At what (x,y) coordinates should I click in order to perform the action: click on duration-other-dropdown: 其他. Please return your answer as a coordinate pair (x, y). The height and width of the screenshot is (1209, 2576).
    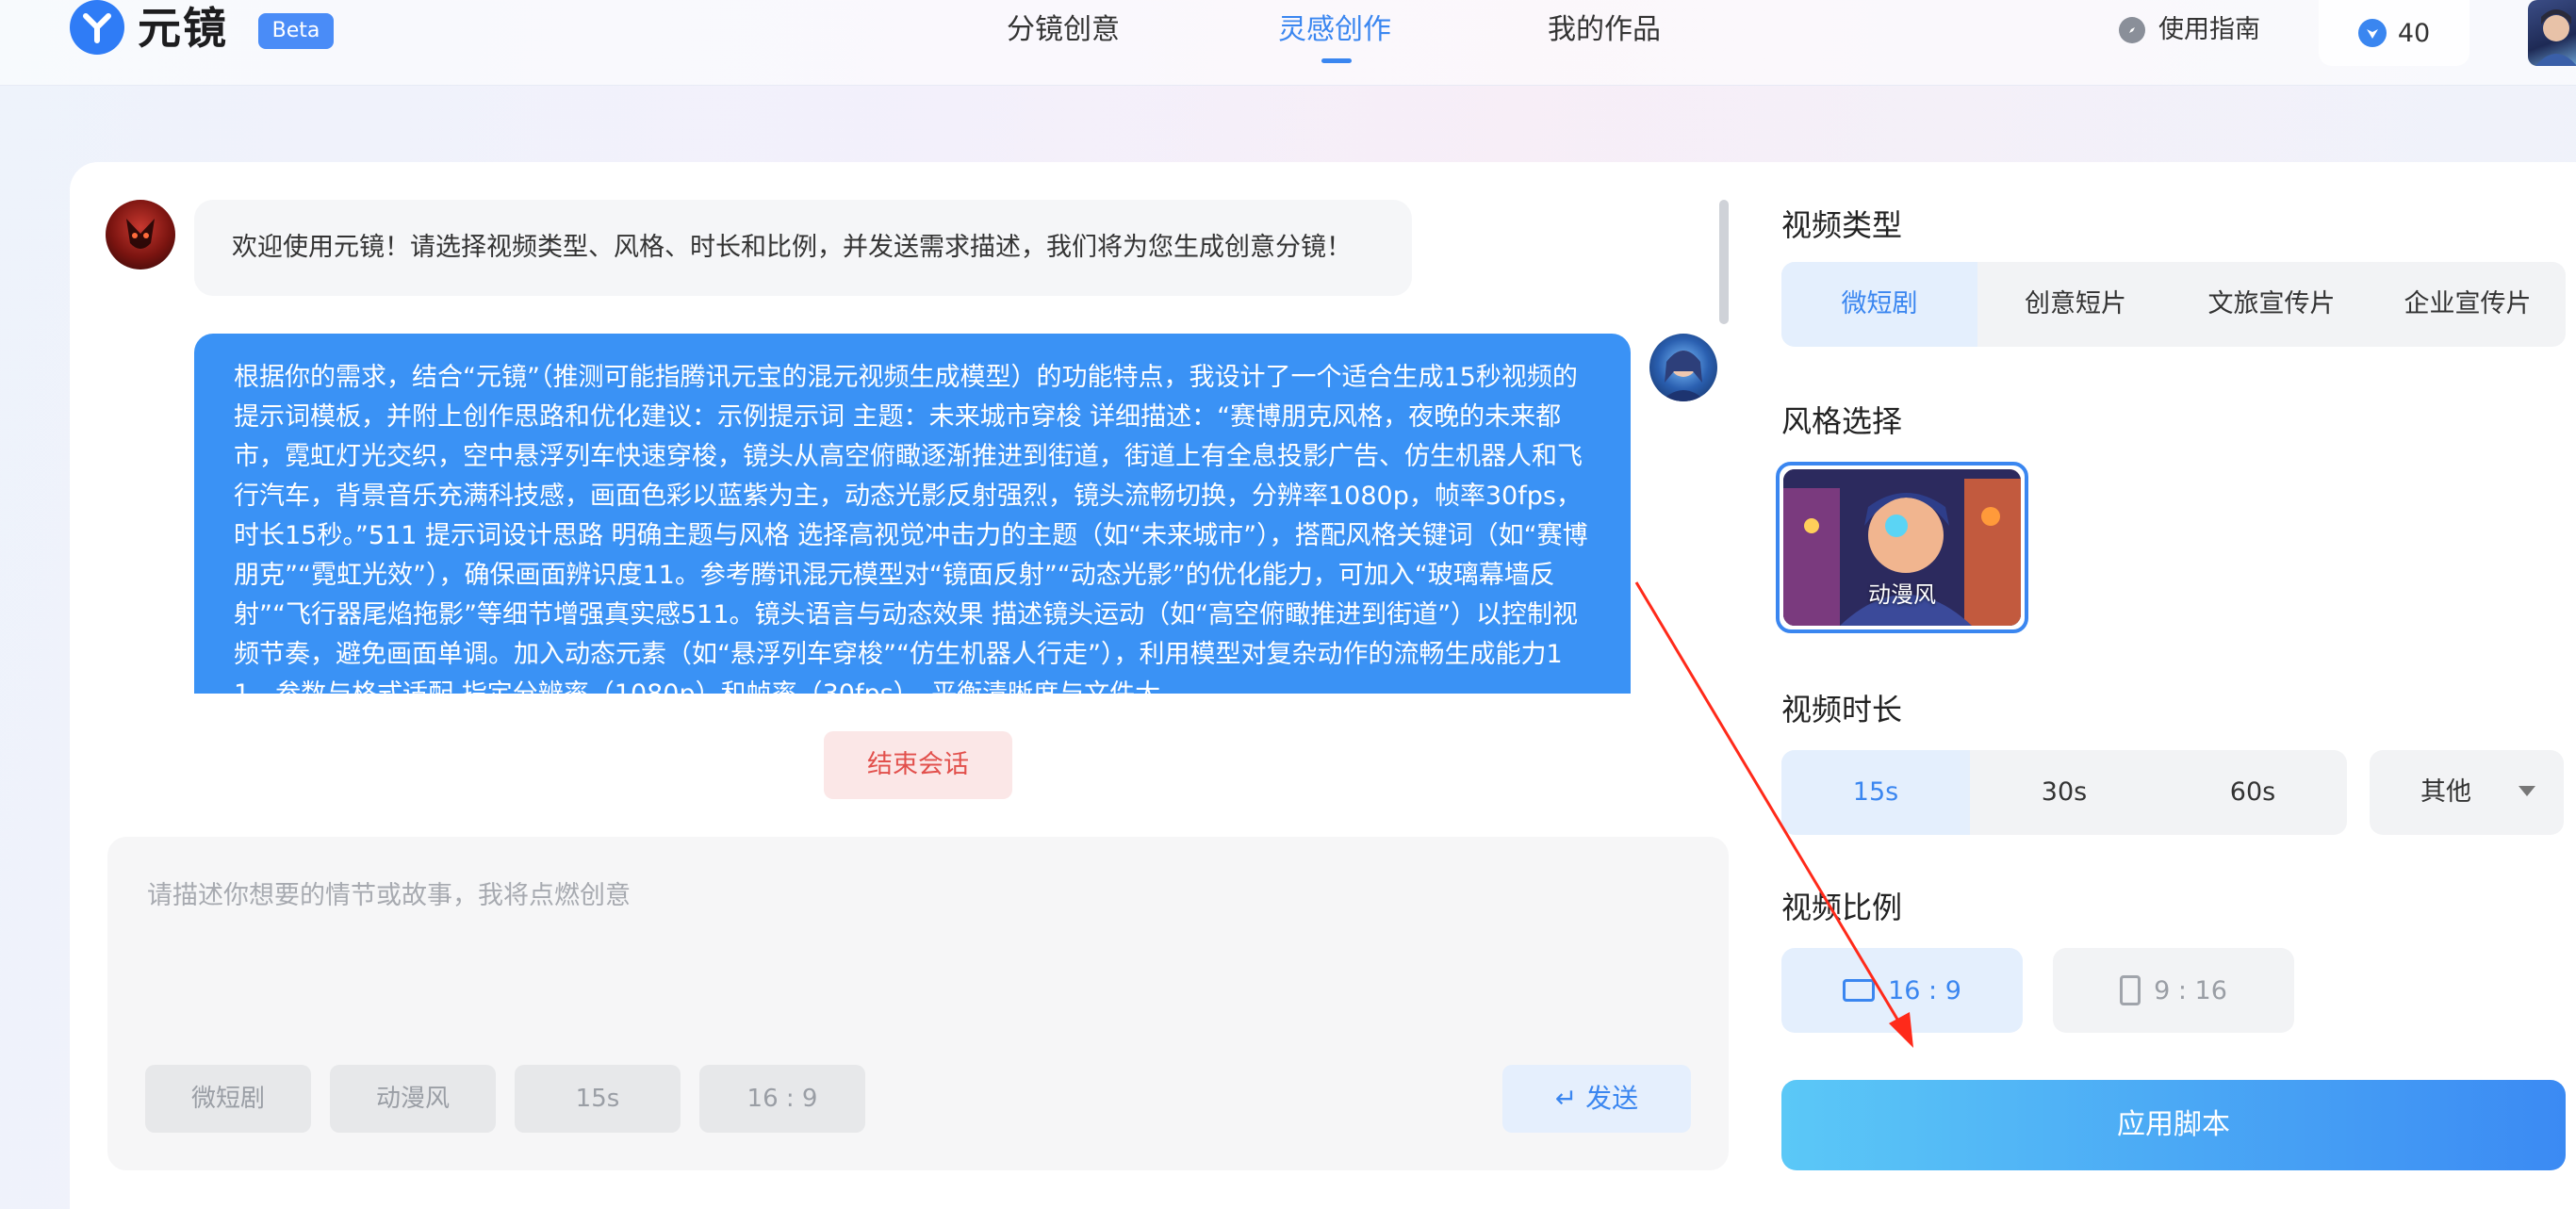
    Looking at the image, I should click on (2467, 792).